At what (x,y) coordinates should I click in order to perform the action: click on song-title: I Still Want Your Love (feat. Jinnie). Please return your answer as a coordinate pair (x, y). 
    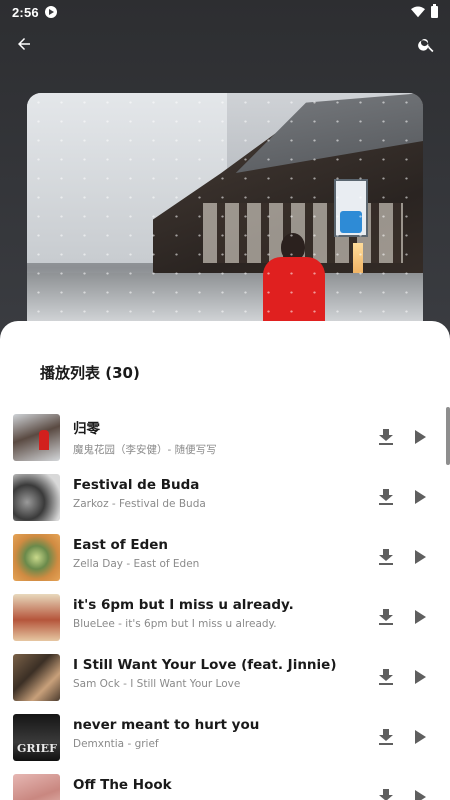
    Looking at the image, I should click on (205, 665).